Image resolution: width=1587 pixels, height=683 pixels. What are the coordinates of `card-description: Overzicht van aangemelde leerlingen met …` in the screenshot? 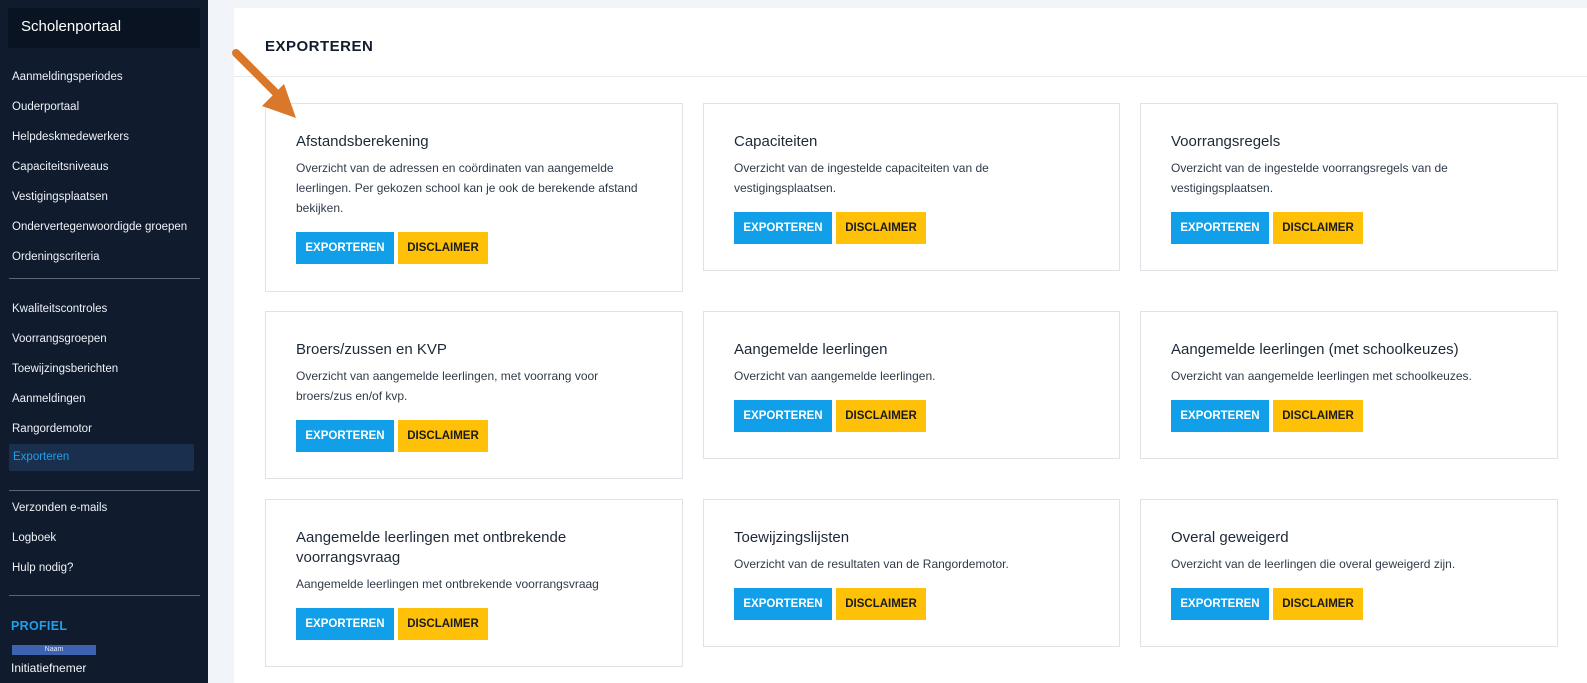 It's located at (1321, 376).